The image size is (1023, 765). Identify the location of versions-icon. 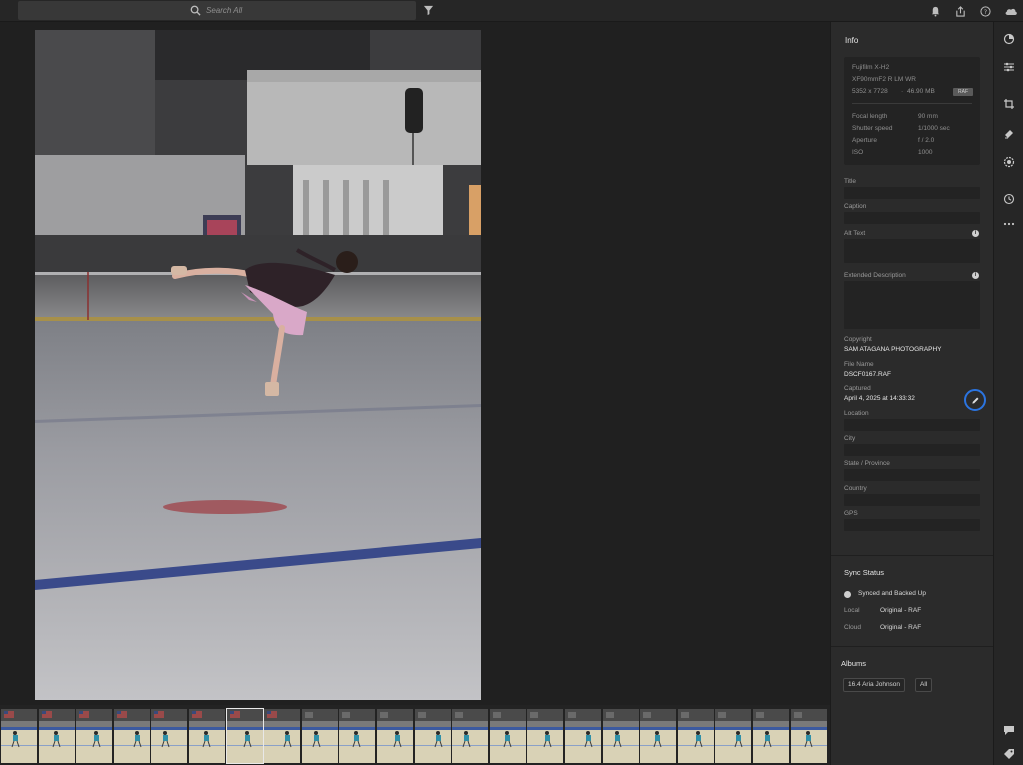
(1009, 199).